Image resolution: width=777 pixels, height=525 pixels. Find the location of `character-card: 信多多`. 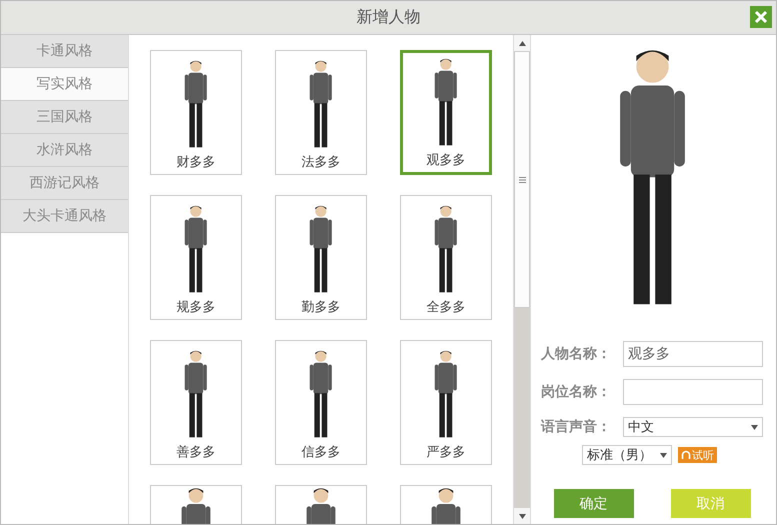

character-card: 信多多 is located at coordinates (321, 402).